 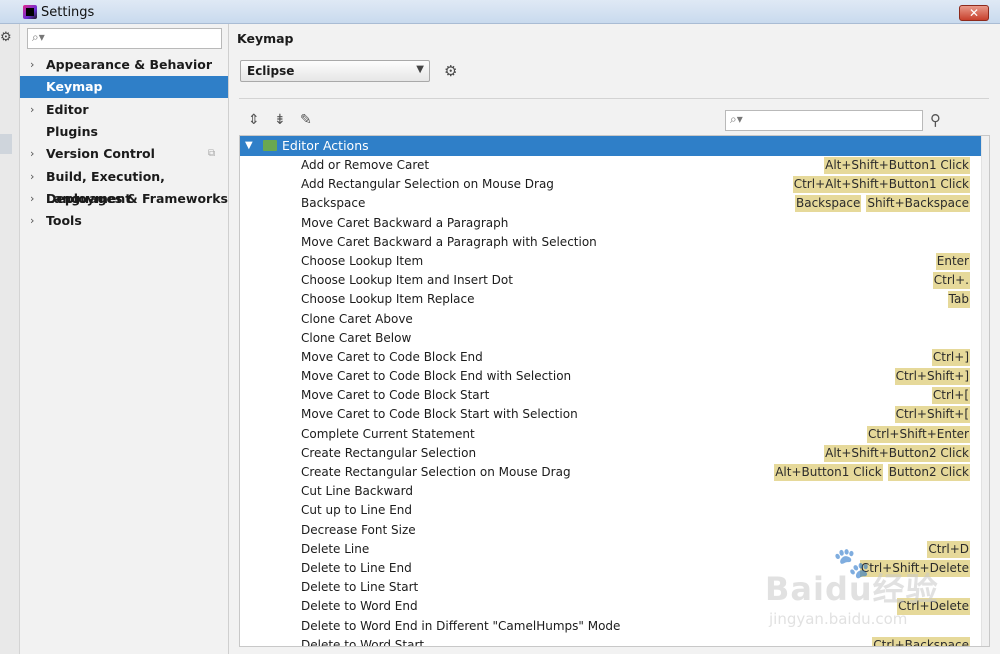 I want to click on action-row: Move Caret to Code Block End Ctrl+], so click(x=610, y=357).